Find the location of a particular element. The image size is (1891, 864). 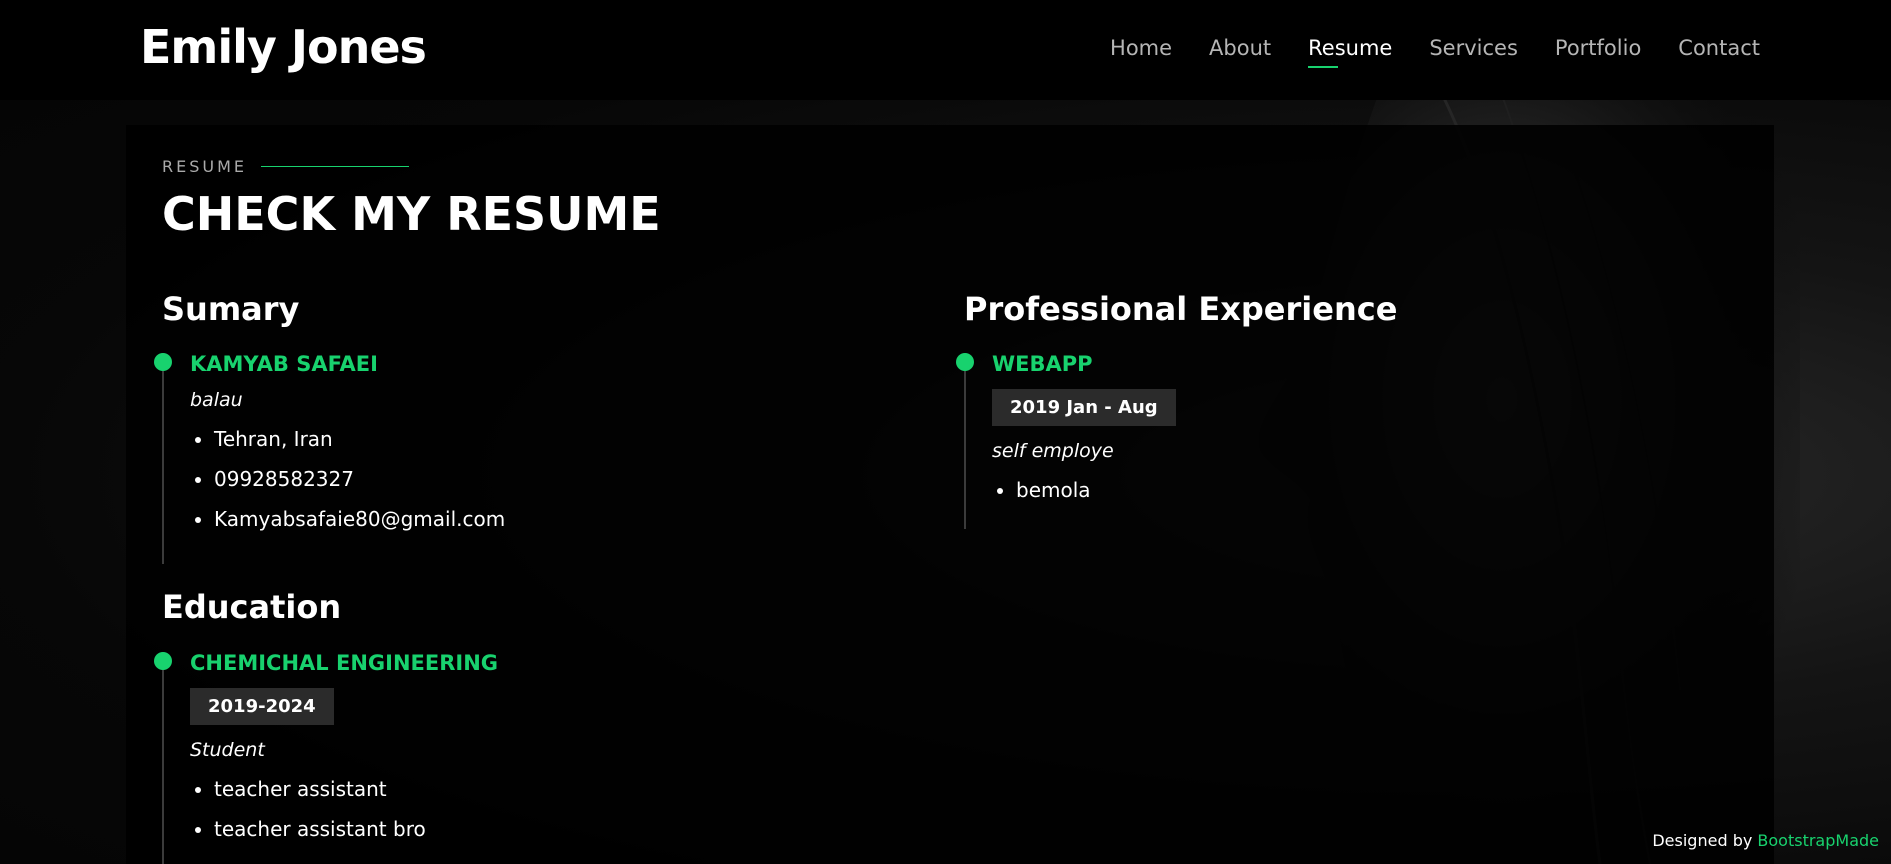

education-heading: Education is located at coordinates (252, 607).